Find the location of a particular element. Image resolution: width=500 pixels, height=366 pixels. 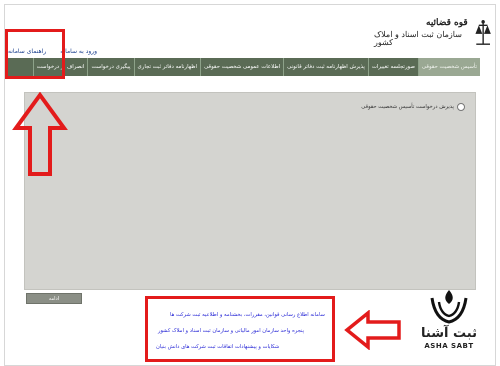

emblem-icon is located at coordinates (483, 32).